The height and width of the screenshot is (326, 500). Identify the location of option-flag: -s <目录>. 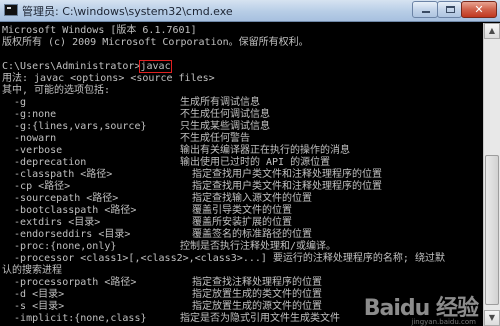
(33, 306).